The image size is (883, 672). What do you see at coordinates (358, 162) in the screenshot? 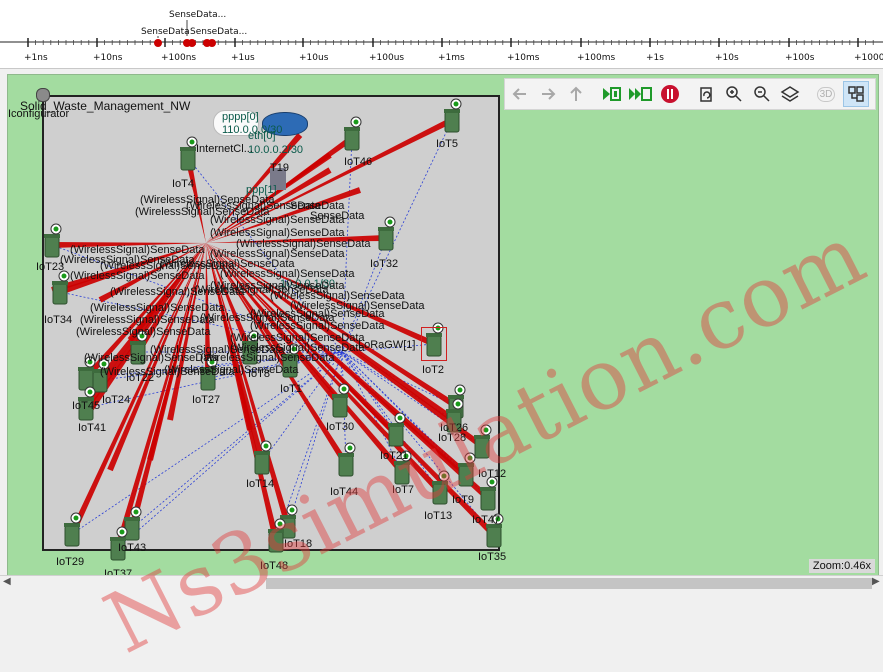
I see `node-label: IoT46` at bounding box center [358, 162].